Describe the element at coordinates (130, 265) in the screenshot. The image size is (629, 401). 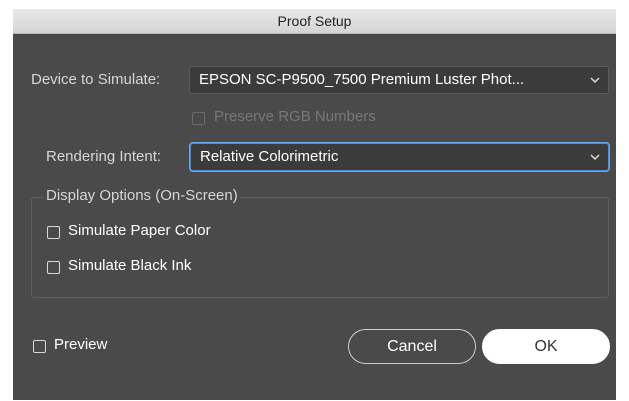
I see `simulate-black-ink-label: Simulate Black Ink` at that location.